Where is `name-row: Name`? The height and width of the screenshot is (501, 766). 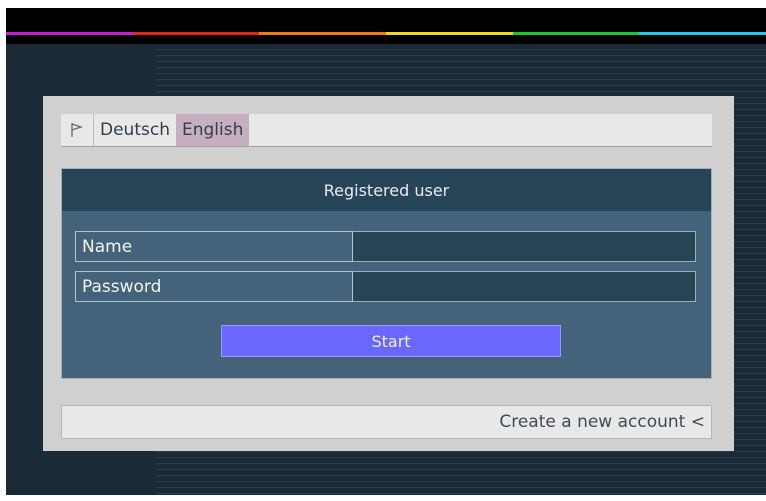 name-row: Name is located at coordinates (385, 246).